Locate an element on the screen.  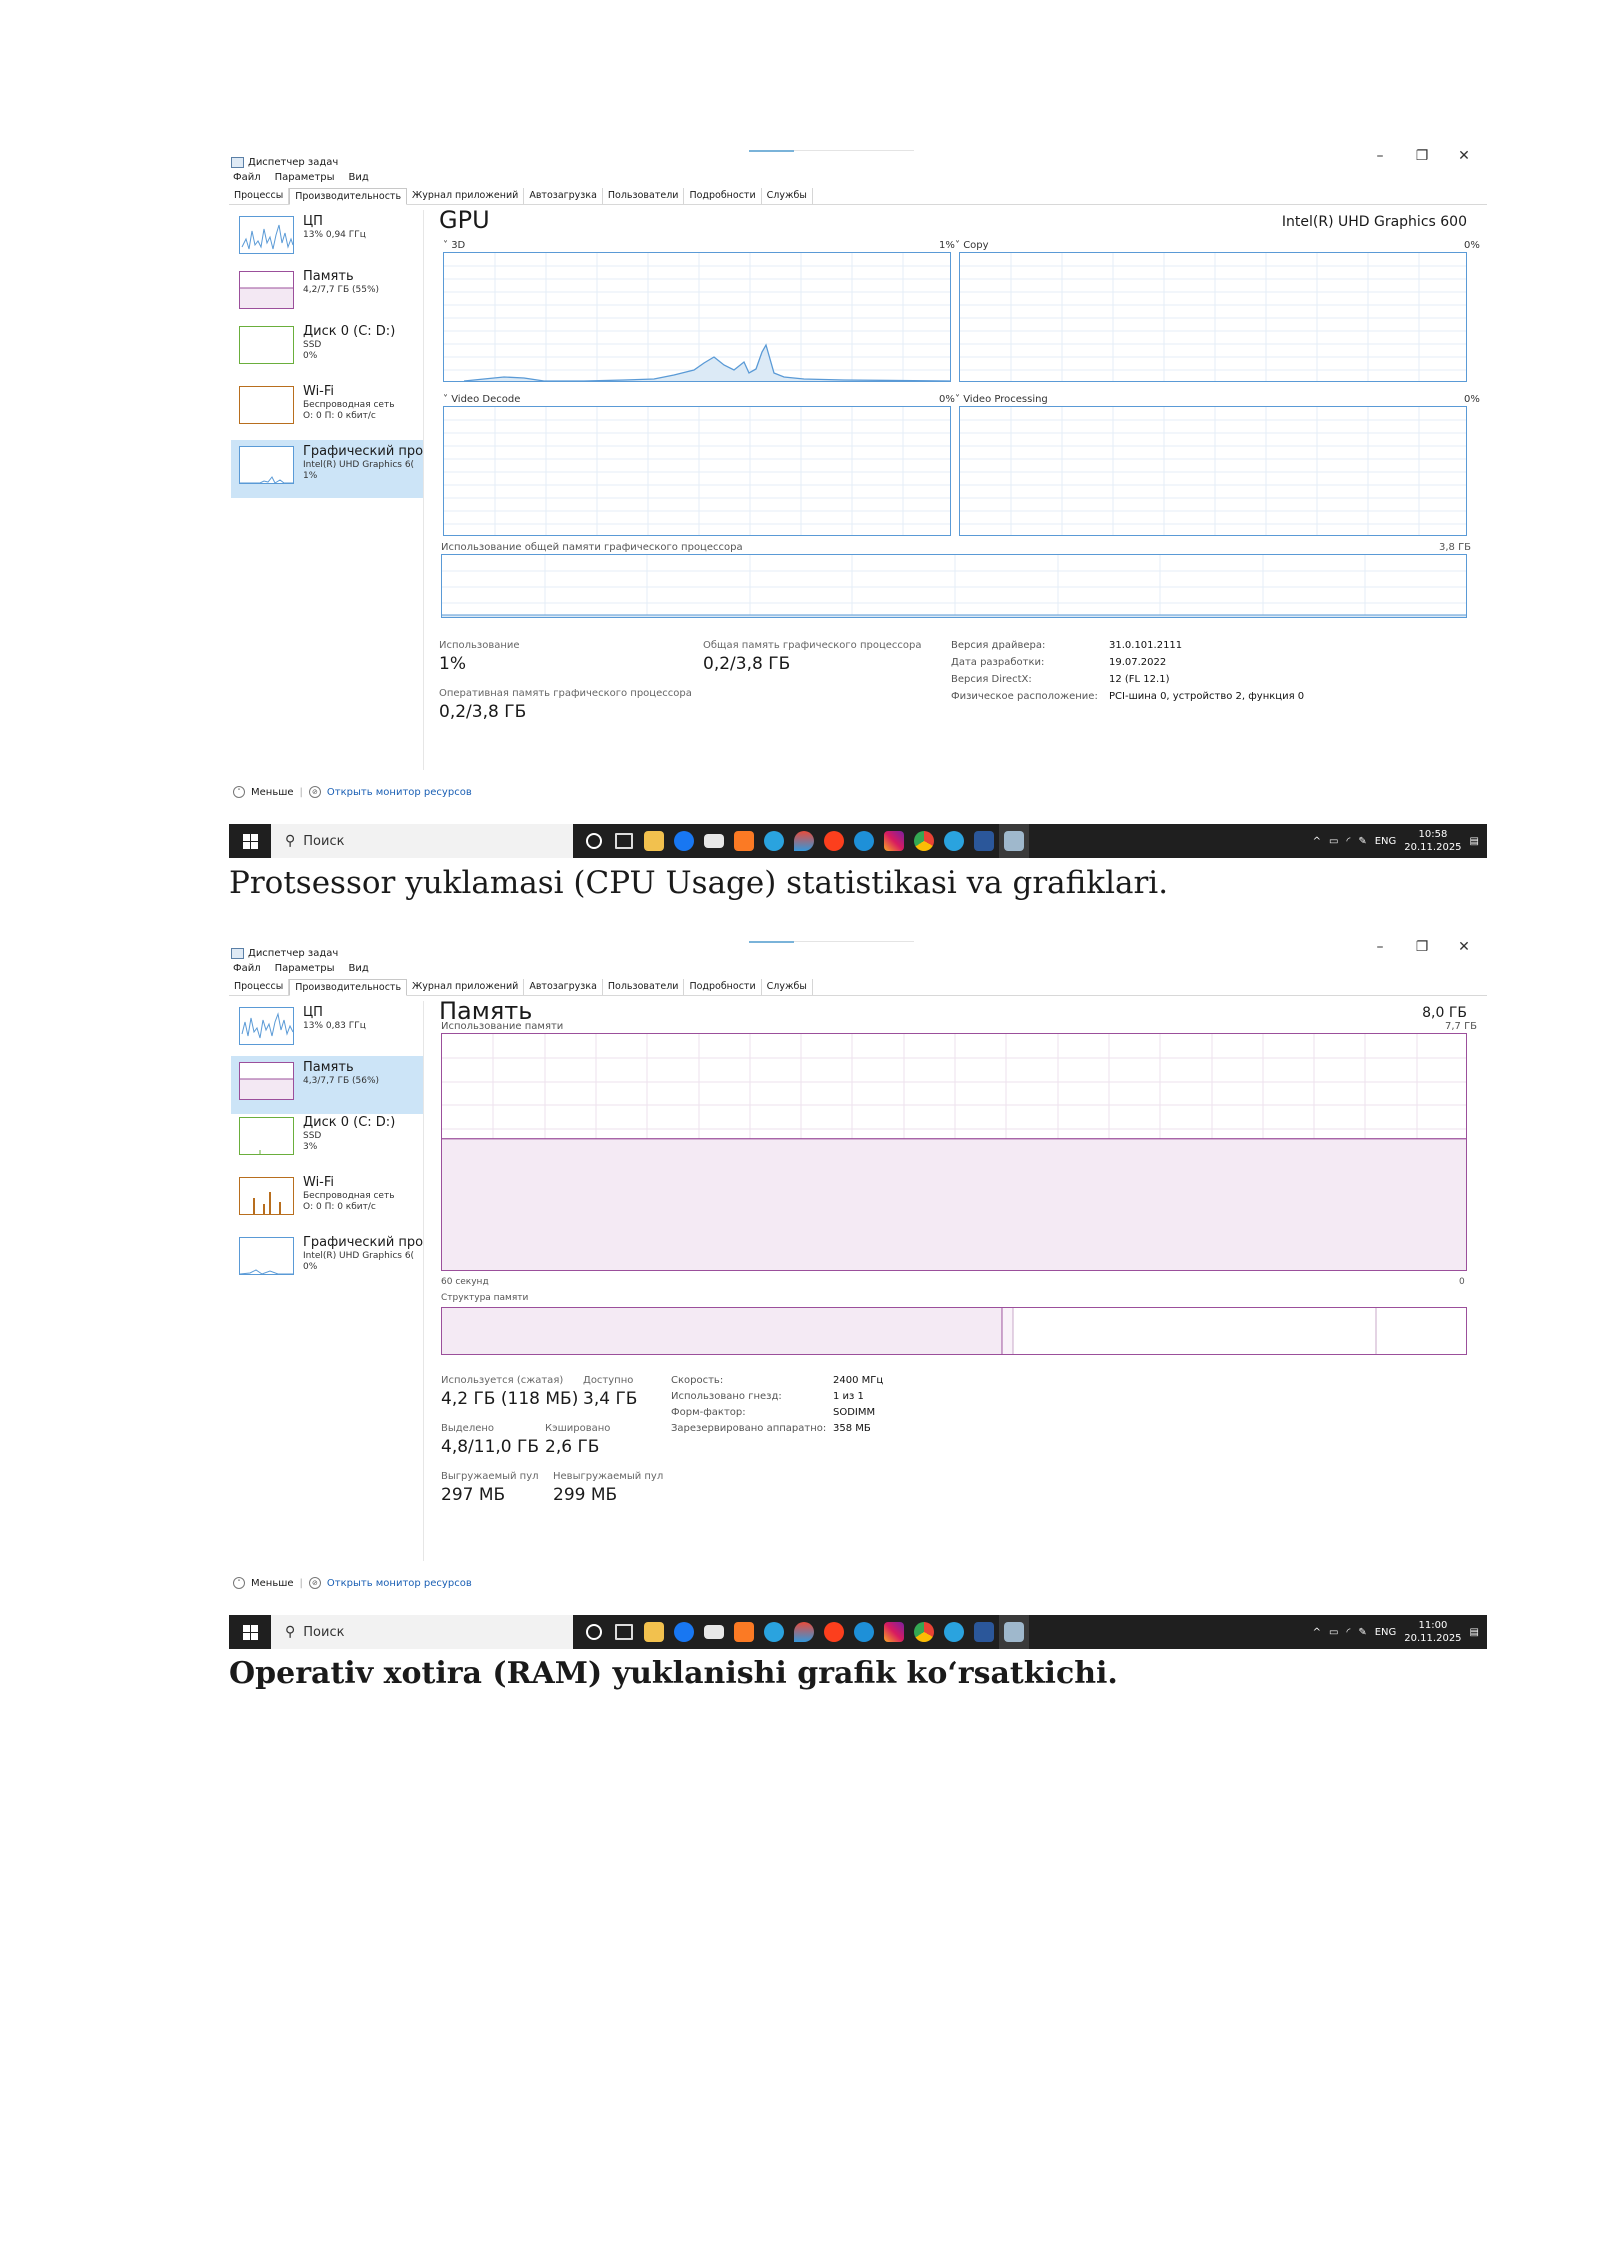
window-controls: – ❐ ✕ is located at coordinates (1422, 156).